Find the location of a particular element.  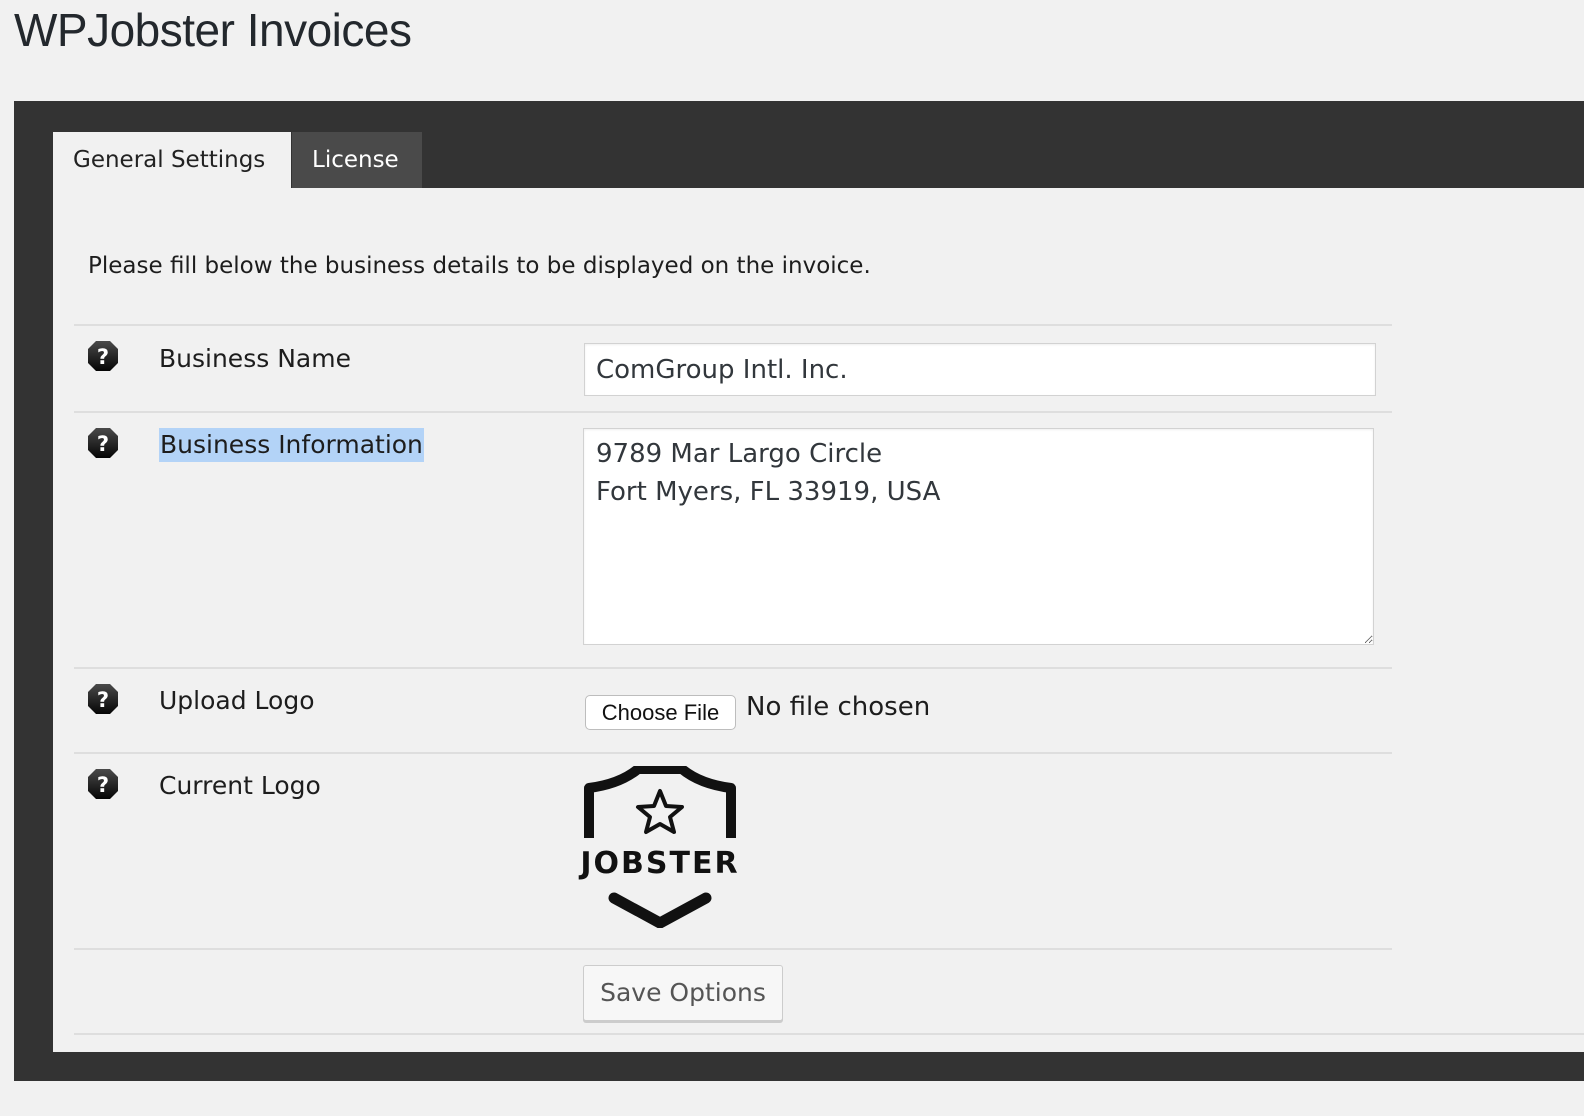

page-title: WPJobster Invoices is located at coordinates (213, 30).